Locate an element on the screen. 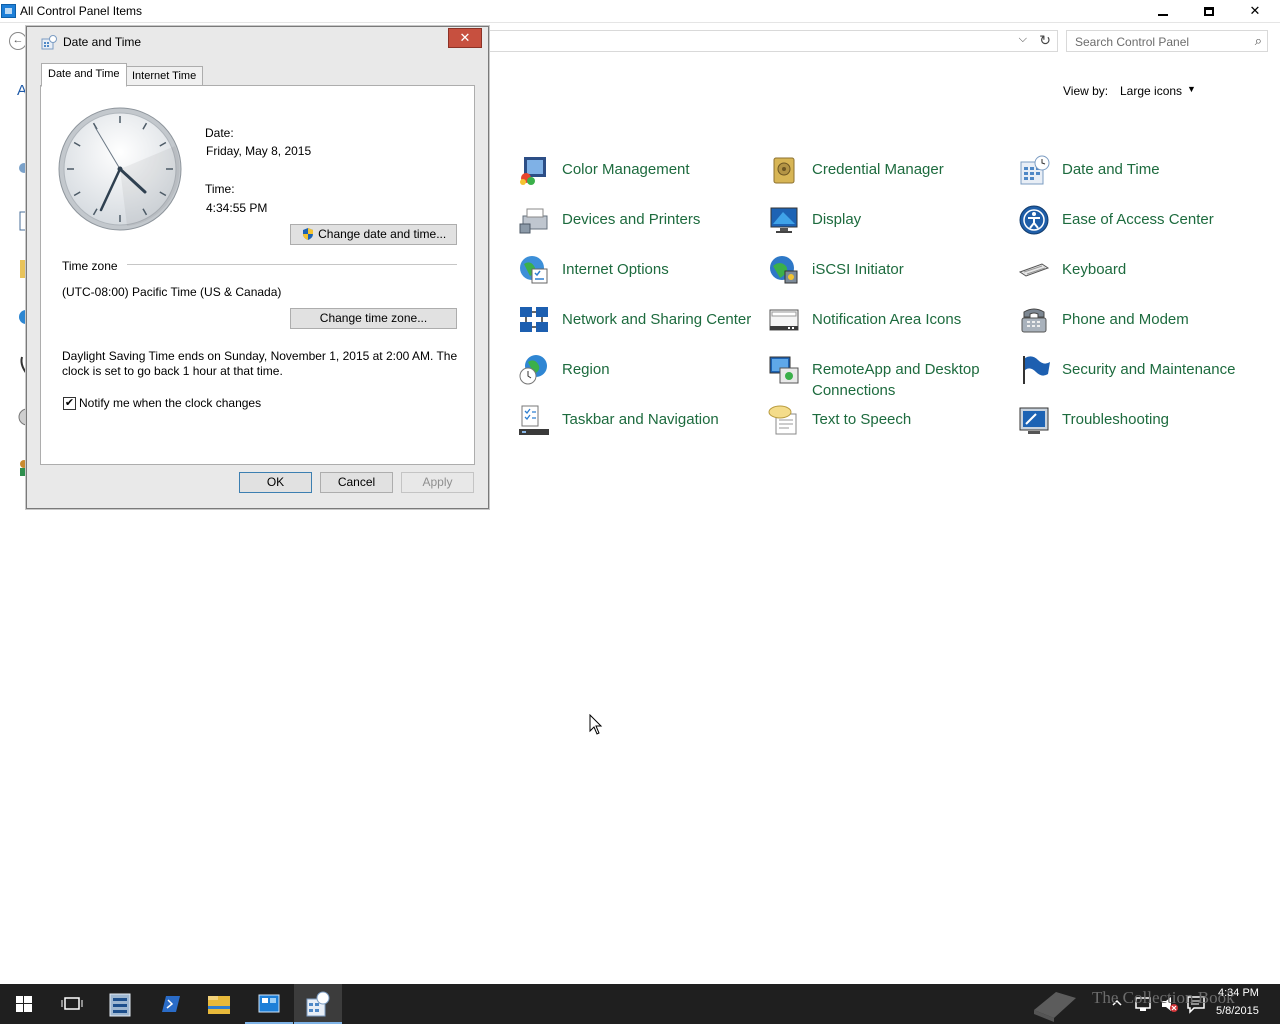  cp-item-remoteapp: RemoteApp and Desktop Connections is located at coordinates (888, 376).